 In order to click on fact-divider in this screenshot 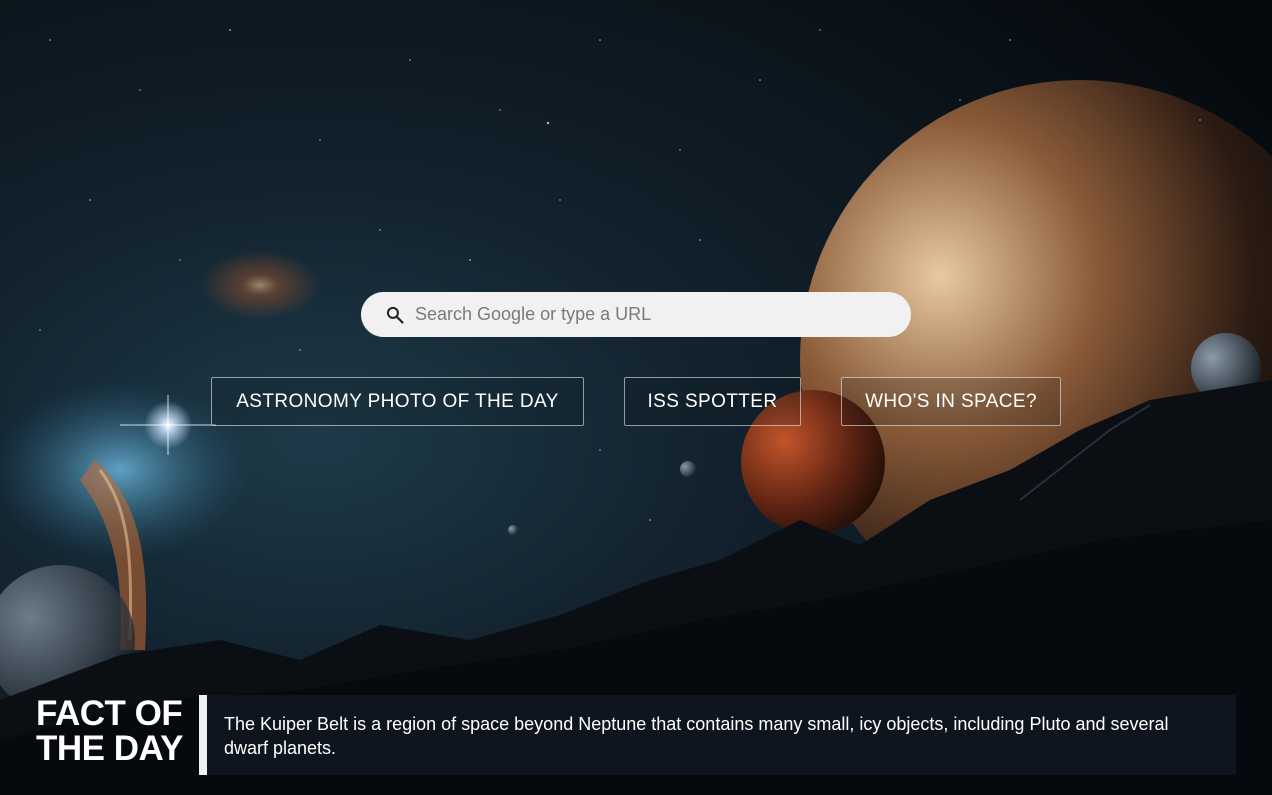, I will do `click(203, 735)`.